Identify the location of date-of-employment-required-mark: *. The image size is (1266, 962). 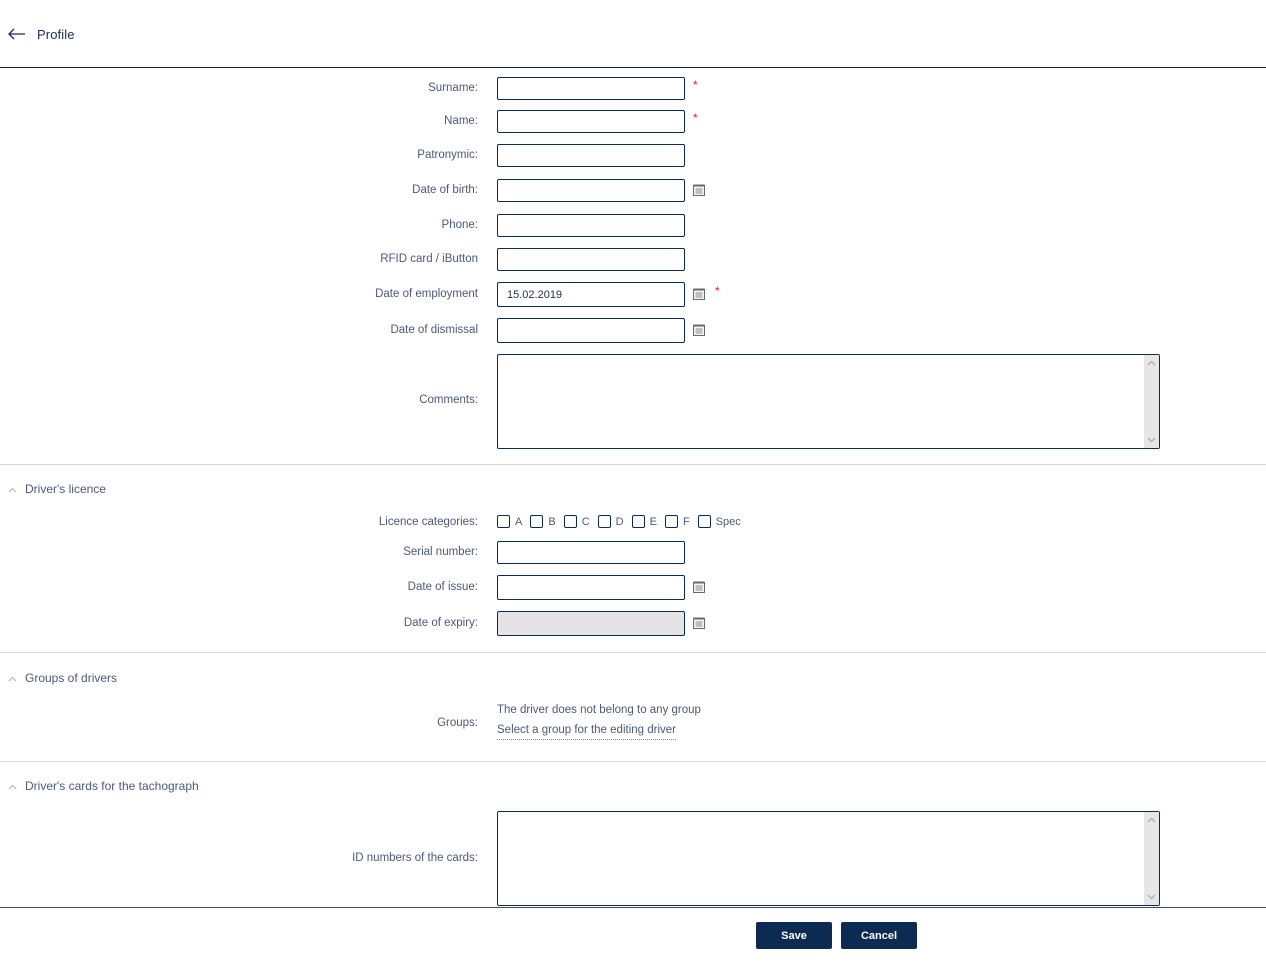
(717, 291).